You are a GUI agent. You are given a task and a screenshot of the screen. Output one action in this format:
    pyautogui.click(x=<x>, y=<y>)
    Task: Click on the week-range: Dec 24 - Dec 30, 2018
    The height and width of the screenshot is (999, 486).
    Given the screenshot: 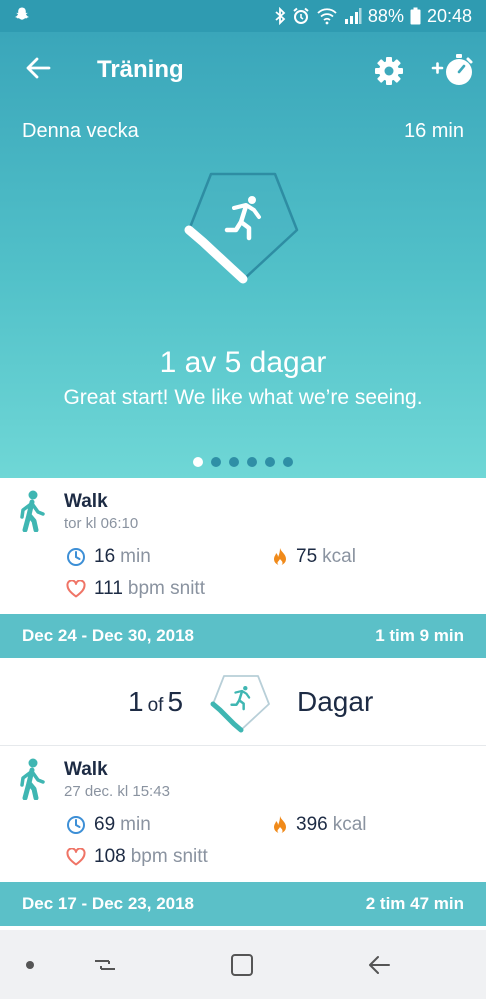 What is the action you would take?
    pyautogui.click(x=108, y=635)
    